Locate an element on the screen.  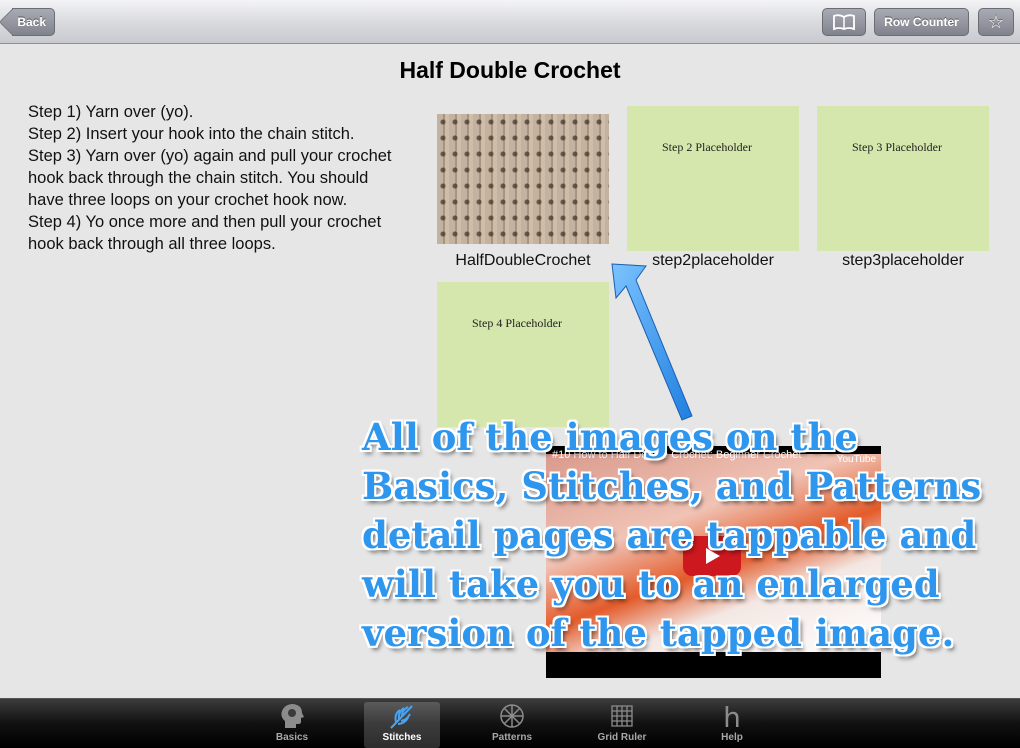
tab-label: Stitches is located at coordinates (402, 737).